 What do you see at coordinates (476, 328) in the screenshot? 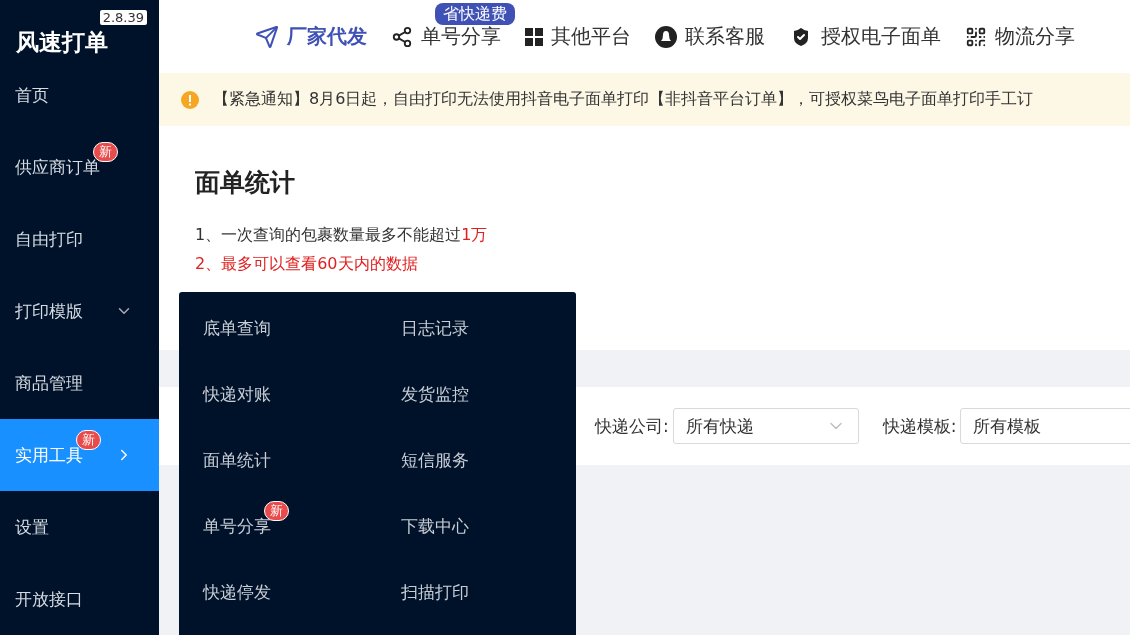
I see `menu-item: 日志记录` at bounding box center [476, 328].